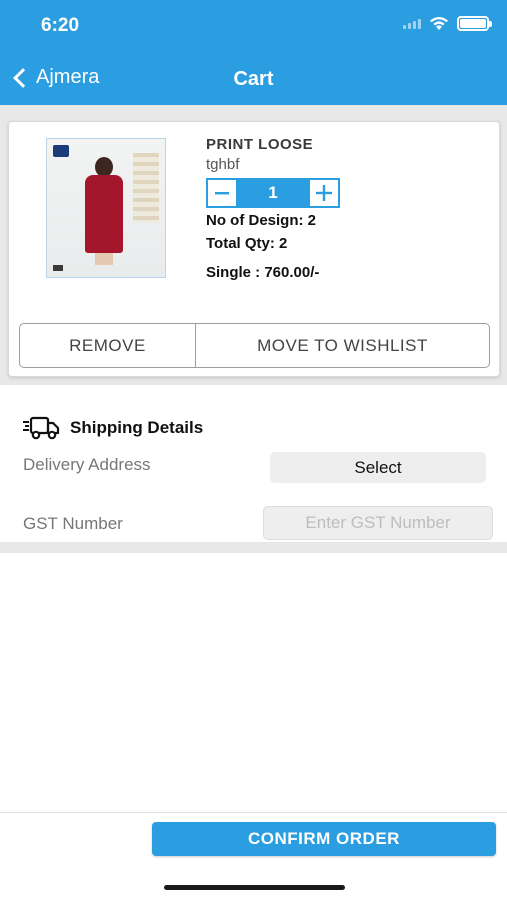 The height and width of the screenshot is (900, 507). Describe the element at coordinates (41, 428) in the screenshot. I see `truck-icon` at that location.